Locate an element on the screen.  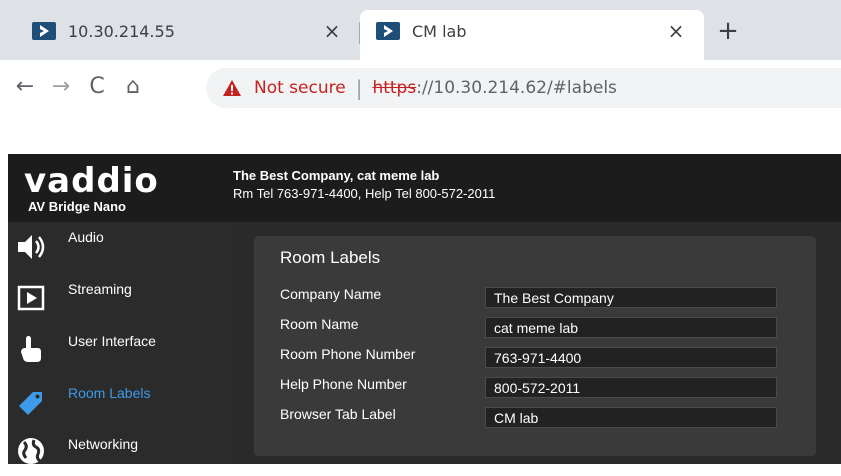
svg-text: vaddio is located at coordinates (91, 180).